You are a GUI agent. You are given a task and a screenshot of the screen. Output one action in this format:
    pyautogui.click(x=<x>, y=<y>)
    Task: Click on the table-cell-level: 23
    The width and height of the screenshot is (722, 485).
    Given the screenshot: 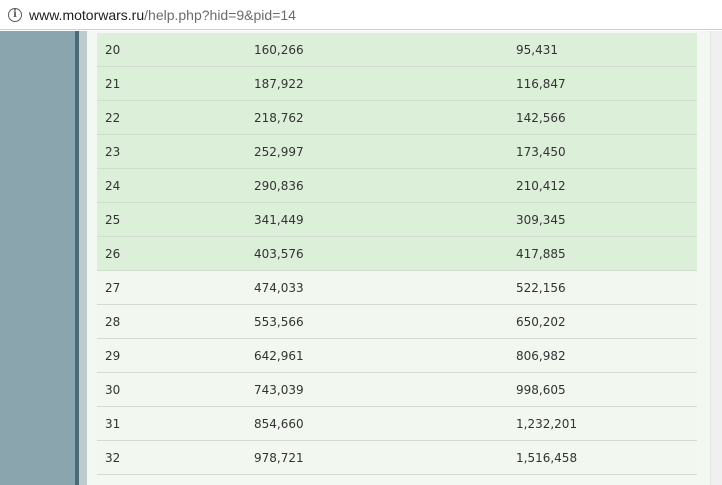 What is the action you would take?
    pyautogui.click(x=113, y=151)
    